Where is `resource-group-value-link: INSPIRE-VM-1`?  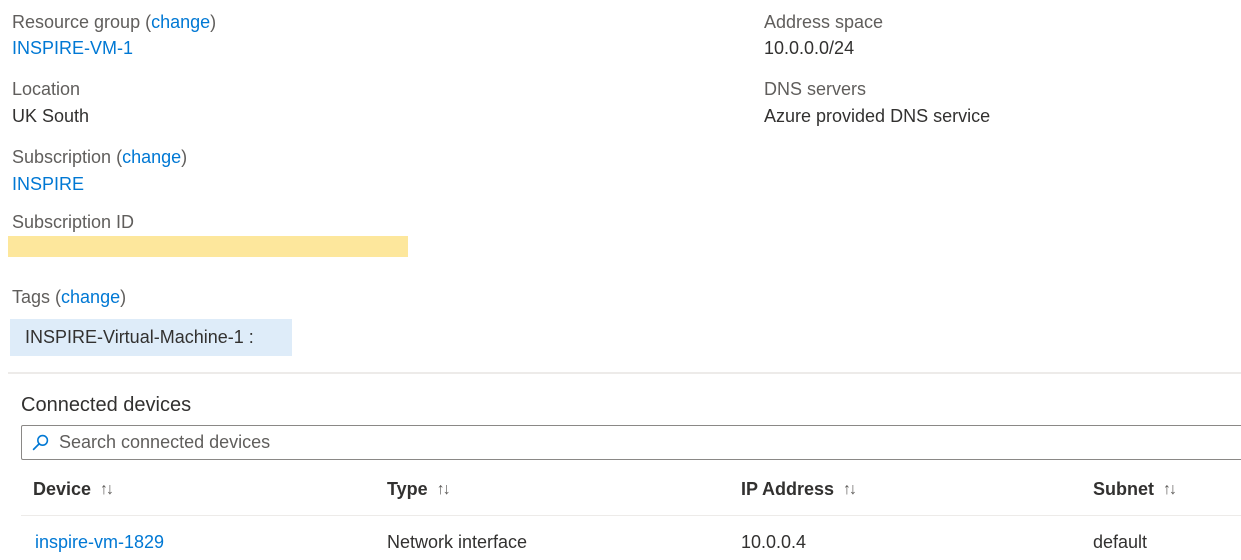
resource-group-value-link: INSPIRE-VM-1 is located at coordinates (72, 48).